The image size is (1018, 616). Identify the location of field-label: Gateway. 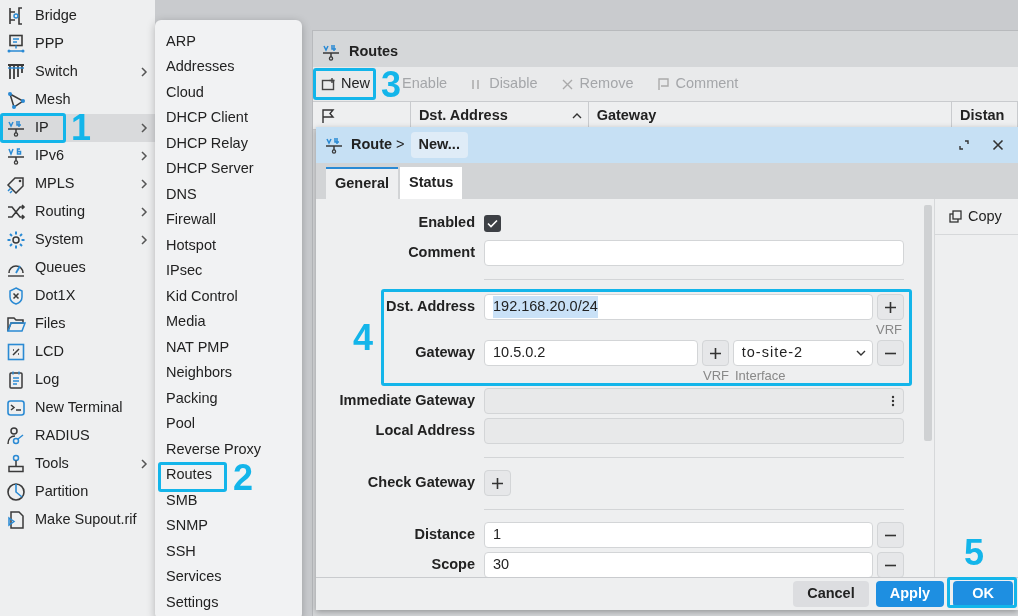
(444, 353).